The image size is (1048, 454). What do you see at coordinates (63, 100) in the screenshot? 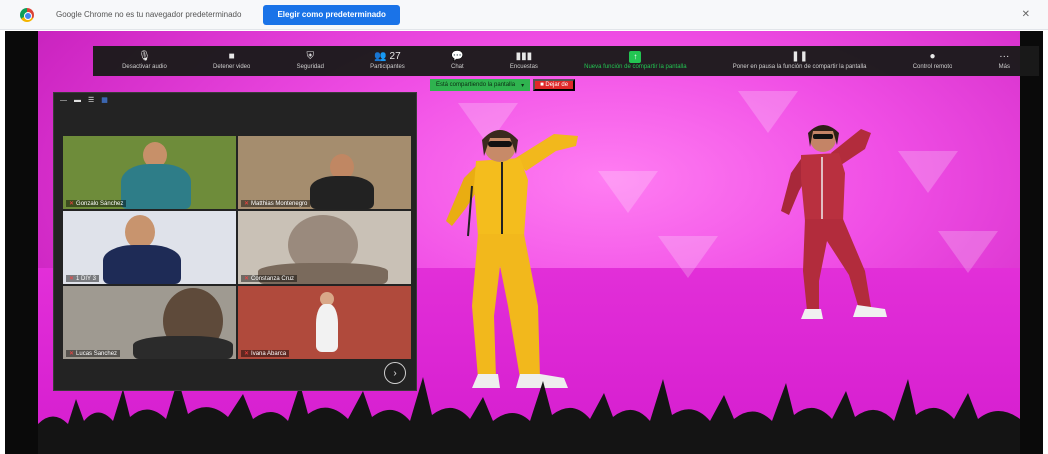
I see `minimize-icon: —` at bounding box center [63, 100].